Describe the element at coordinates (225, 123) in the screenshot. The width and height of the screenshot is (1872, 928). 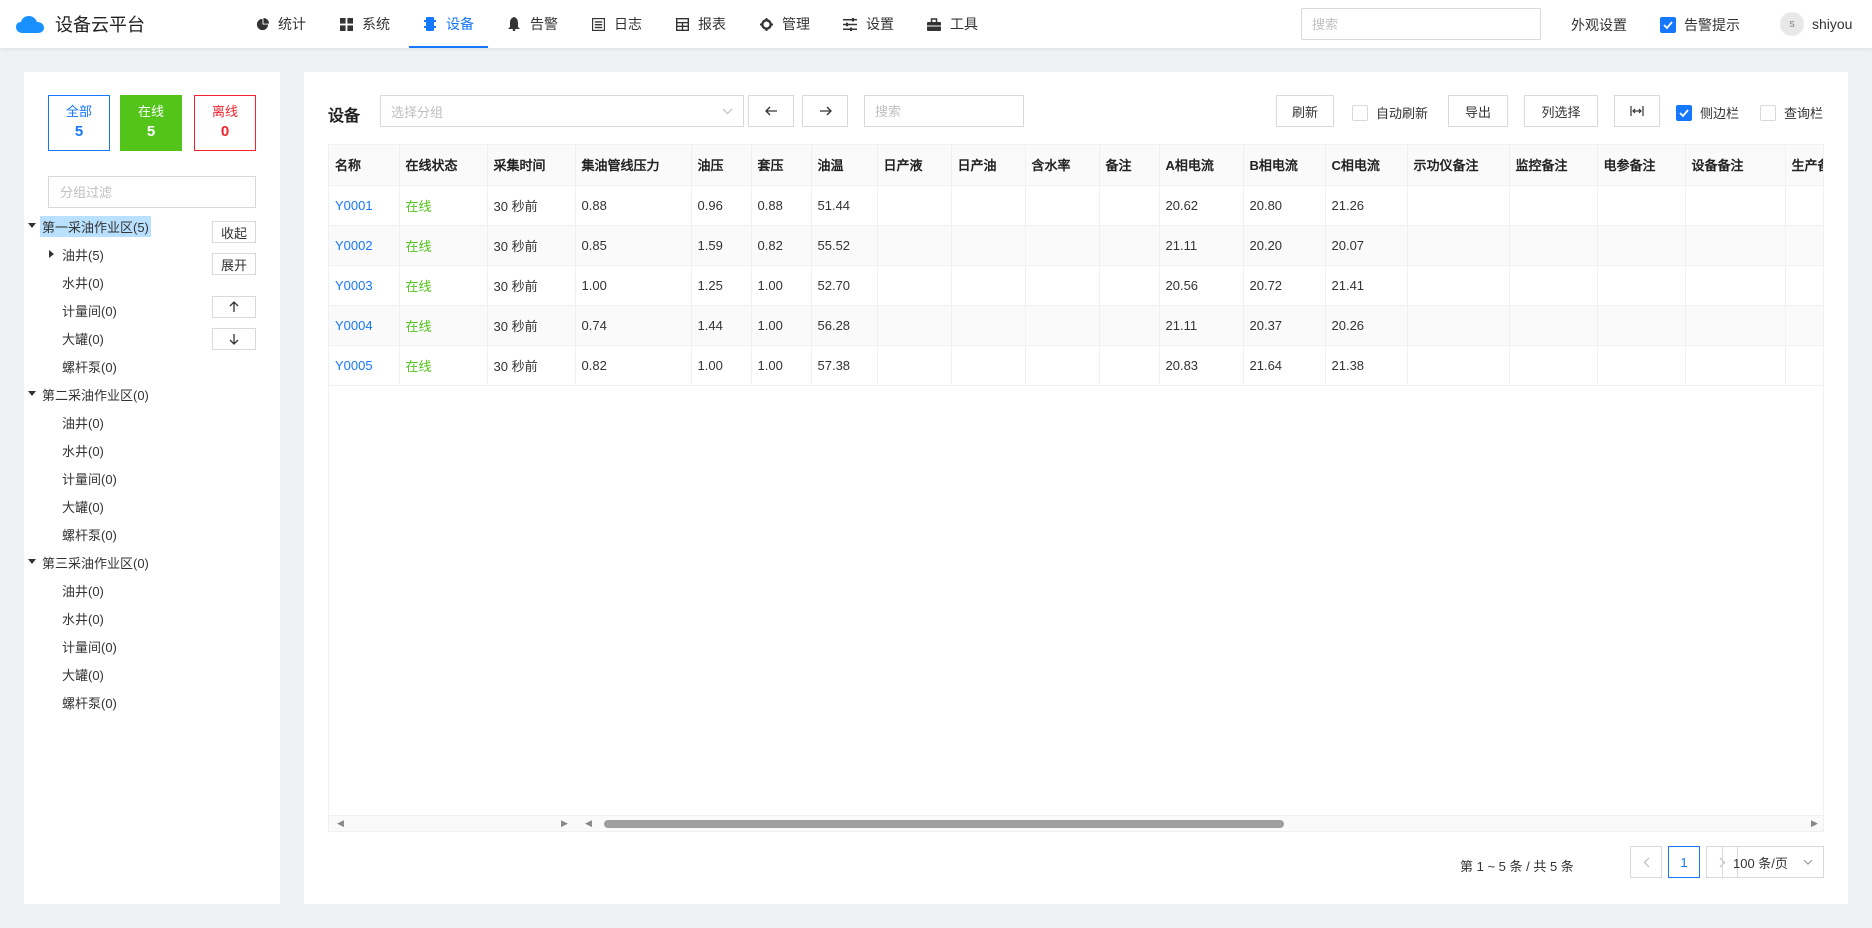
I see `stat-offline-button: 离线 0` at that location.